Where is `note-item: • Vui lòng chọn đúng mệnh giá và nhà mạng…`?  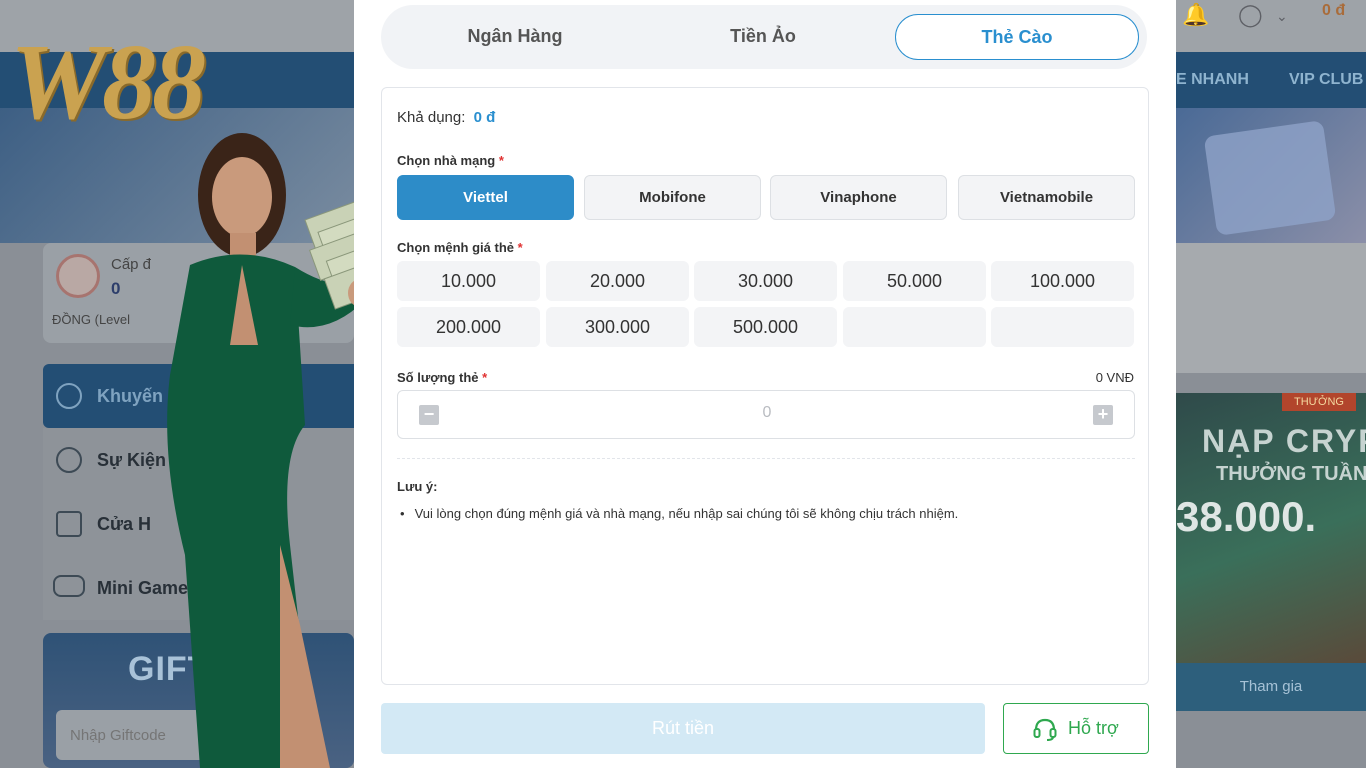 note-item: • Vui lòng chọn đúng mệnh giá và nhà mạng… is located at coordinates (679, 513).